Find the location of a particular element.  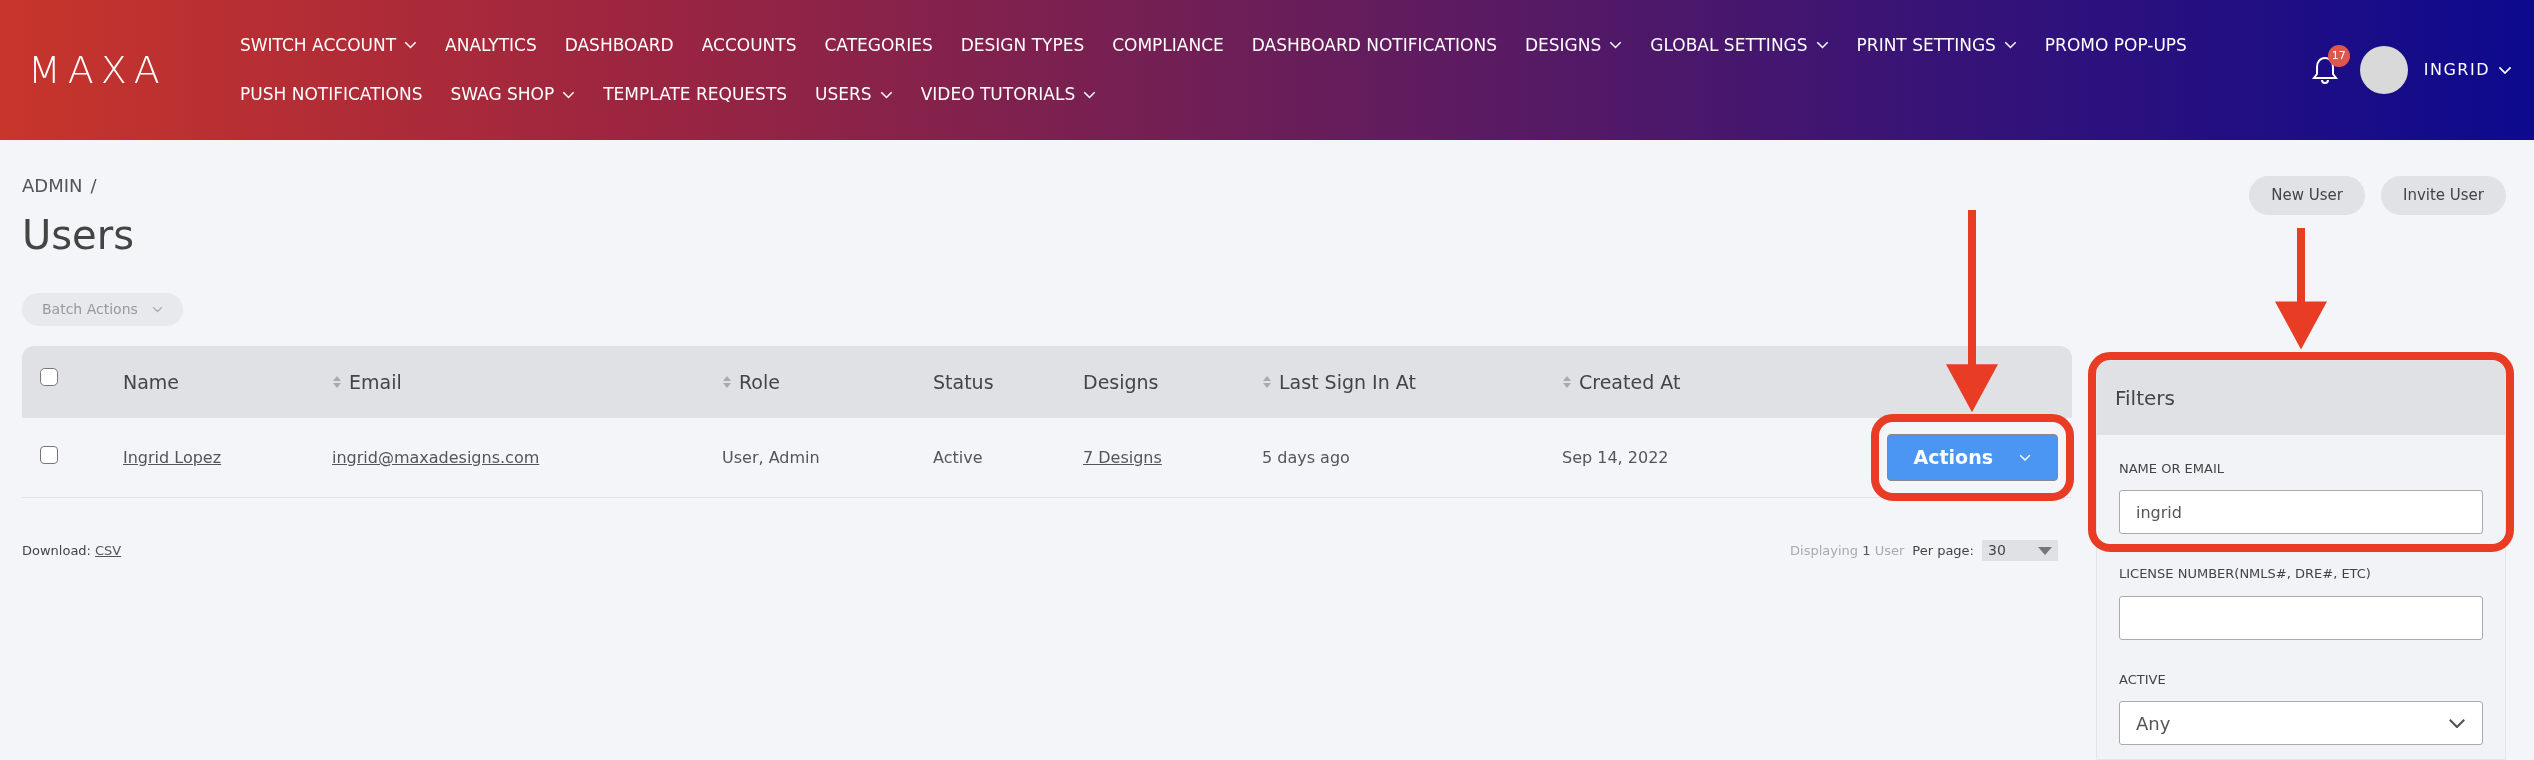

page-title: Users is located at coordinates (78, 235).